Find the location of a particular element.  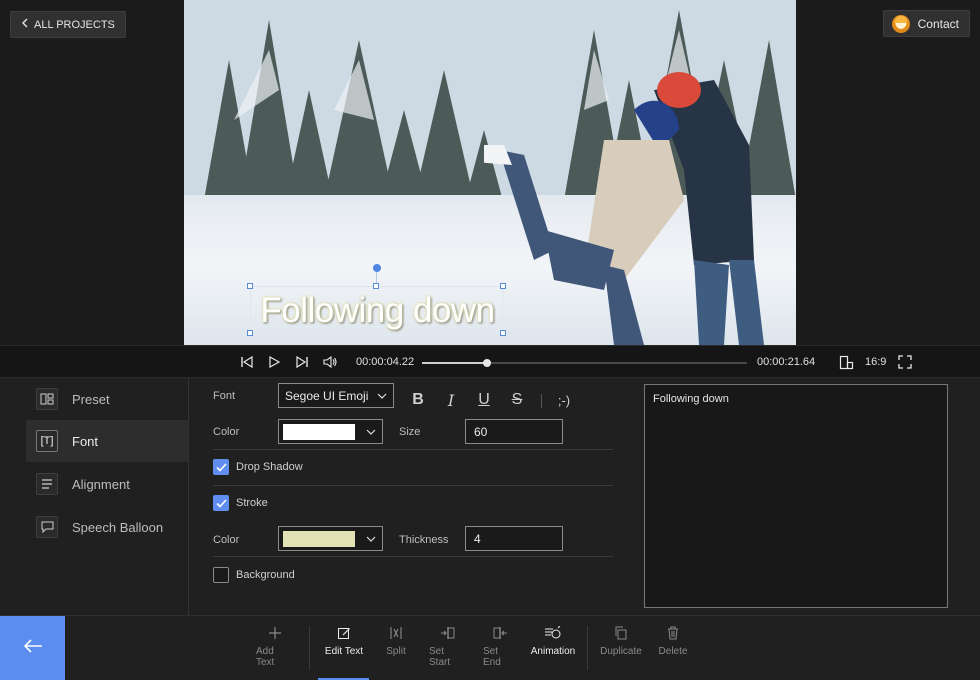

tool-label: Edit Text is located at coordinates (344, 651).